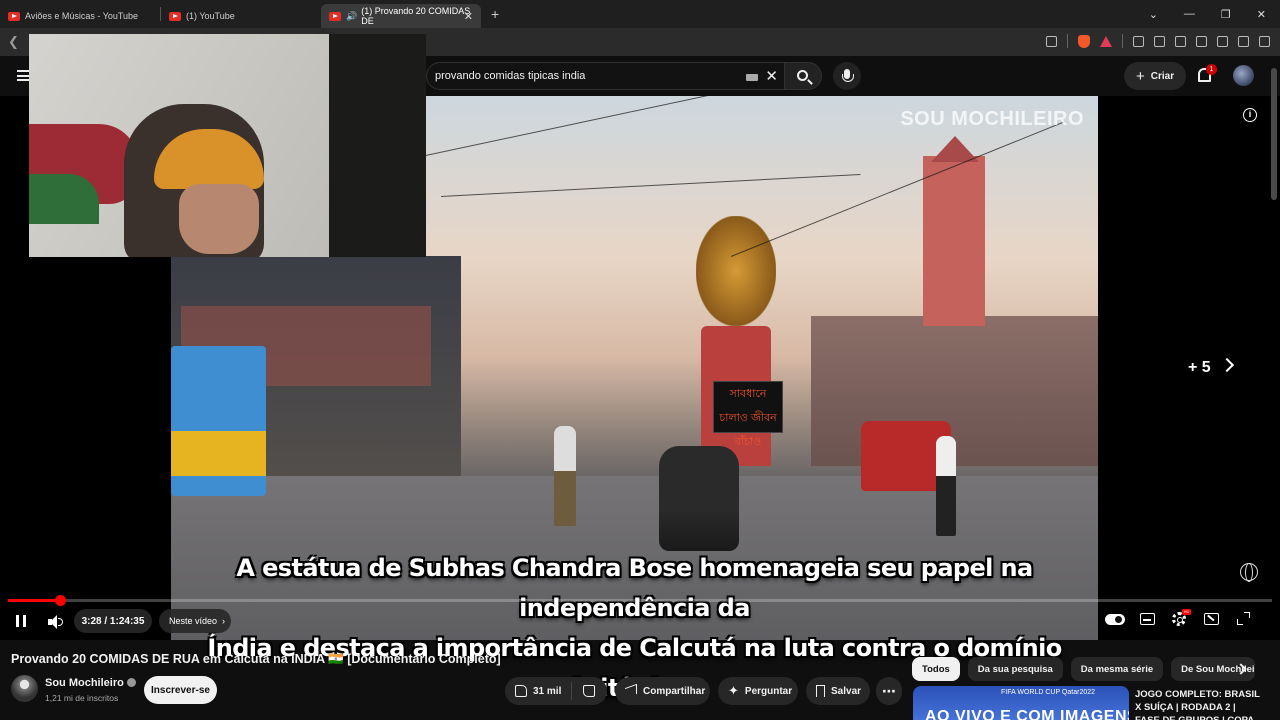  I want to click on cast-icon, so click(1051, 41).